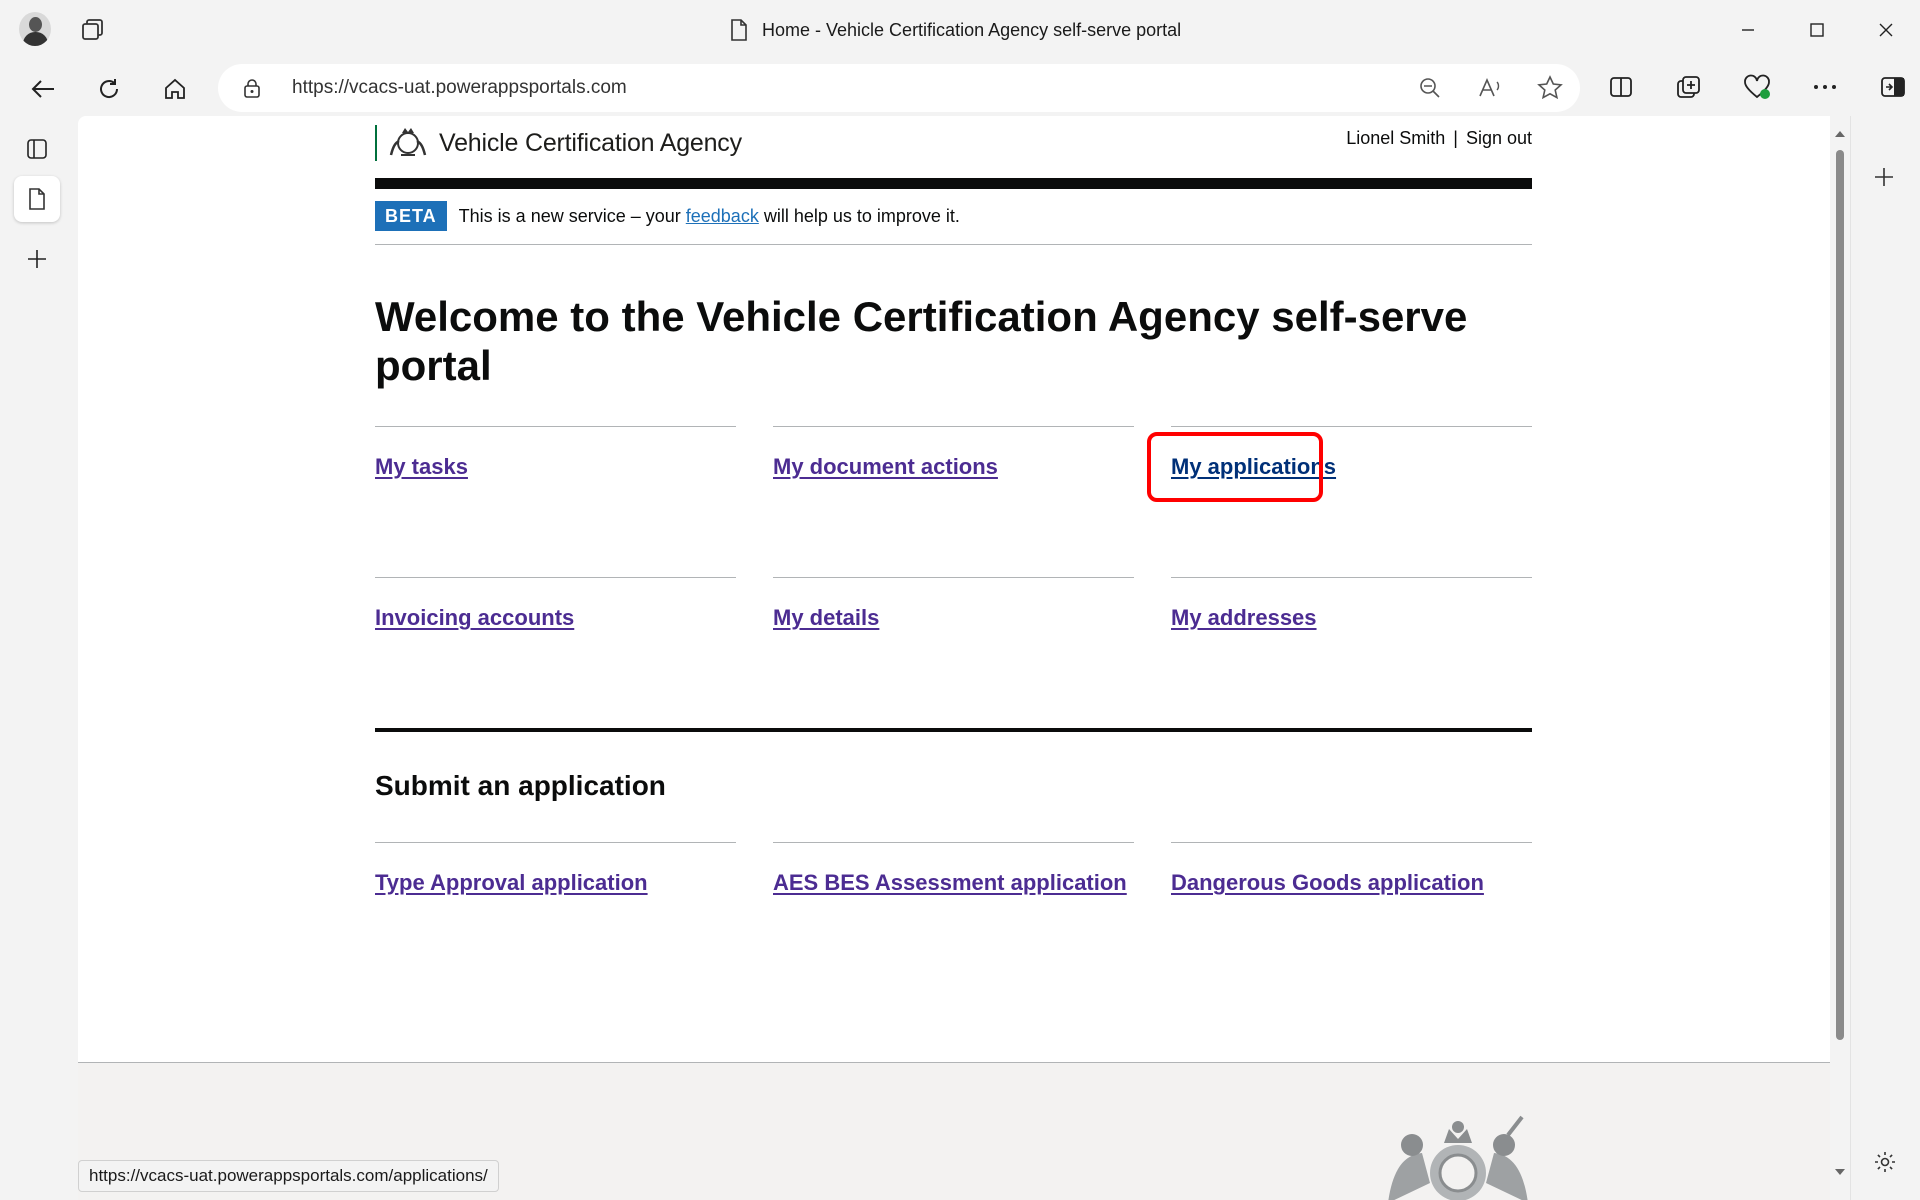 Image resolution: width=1920 pixels, height=1200 pixels. What do you see at coordinates (953, 453) in the screenshot?
I see `card-my-document-actions: My document actions` at bounding box center [953, 453].